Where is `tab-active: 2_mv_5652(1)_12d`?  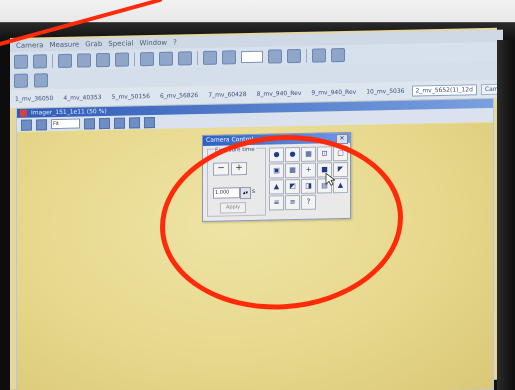
tab-active: 2_mv_5652(1)_12d is located at coordinates (444, 90).